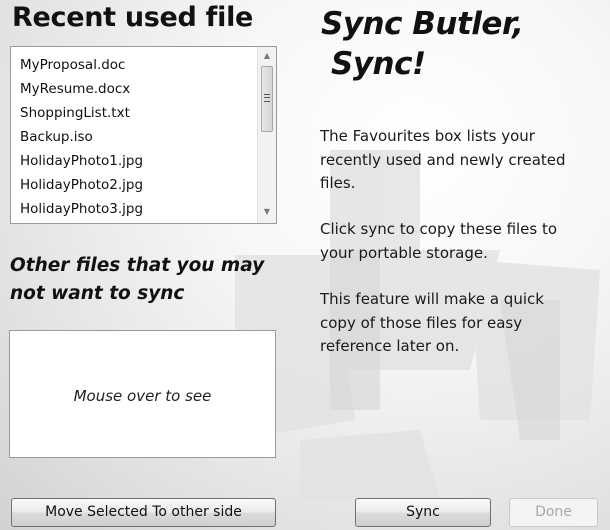  What do you see at coordinates (338, 183) in the screenshot?
I see `description-line: files.` at bounding box center [338, 183].